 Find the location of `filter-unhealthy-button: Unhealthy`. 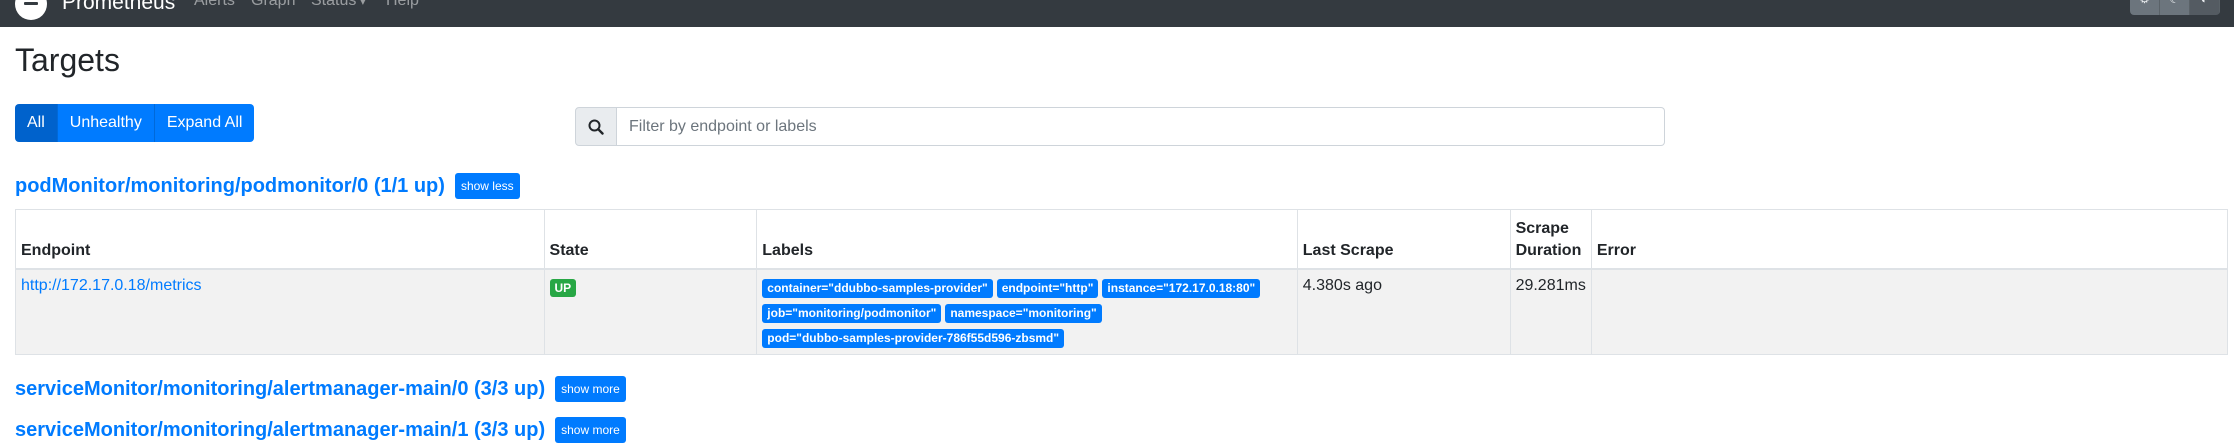

filter-unhealthy-button: Unhealthy is located at coordinates (106, 123).